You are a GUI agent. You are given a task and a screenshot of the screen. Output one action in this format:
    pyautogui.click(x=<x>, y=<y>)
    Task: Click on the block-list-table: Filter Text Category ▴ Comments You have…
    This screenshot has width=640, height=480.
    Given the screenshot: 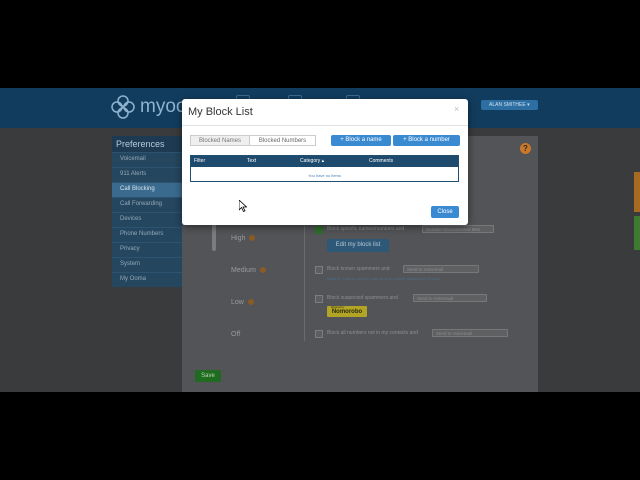 What is the action you would take?
    pyautogui.click(x=324, y=168)
    